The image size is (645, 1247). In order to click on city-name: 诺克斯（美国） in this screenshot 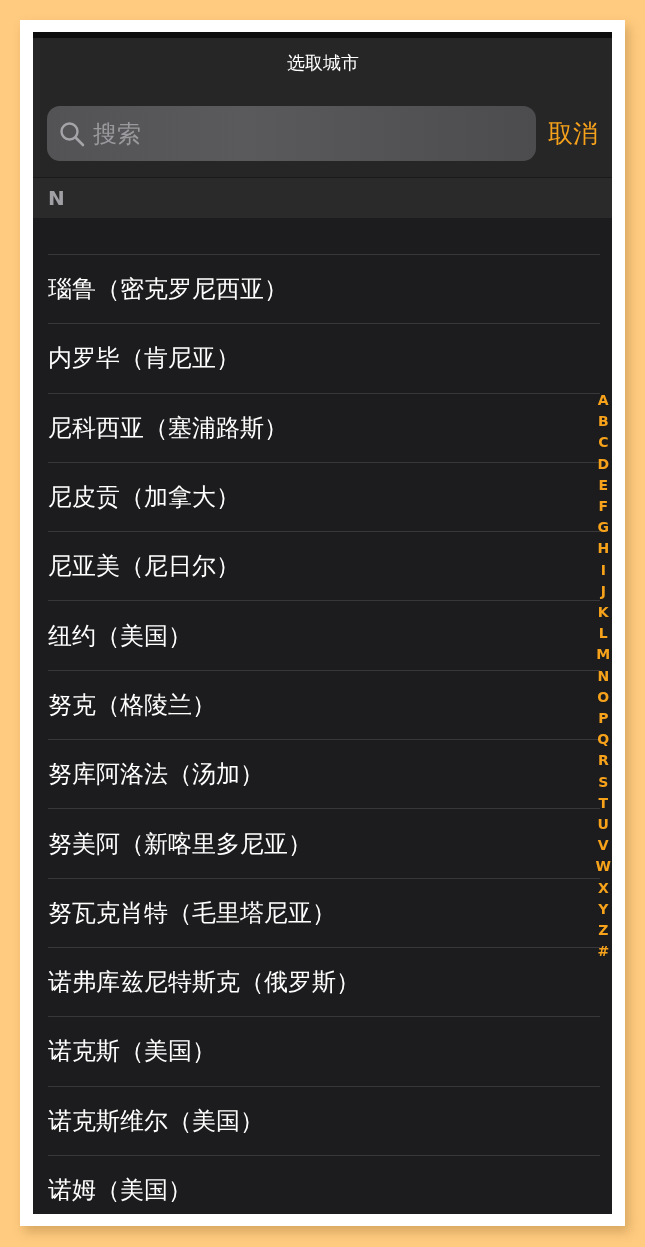, I will do `click(132, 1051)`.